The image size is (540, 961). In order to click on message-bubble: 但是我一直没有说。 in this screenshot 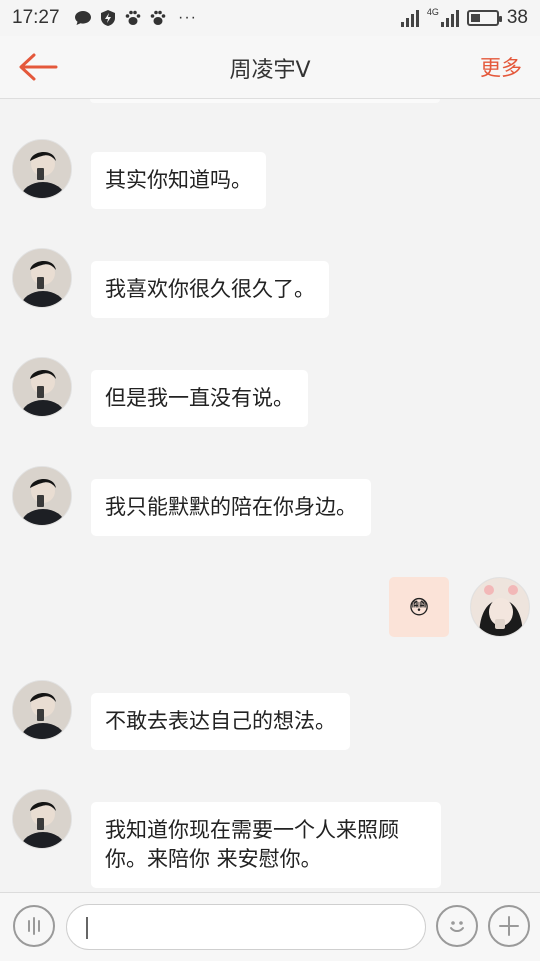, I will do `click(199, 398)`.